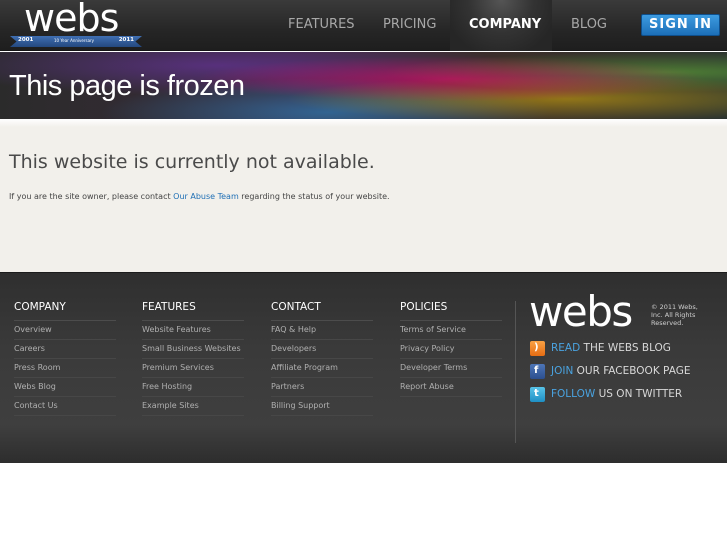 This screenshot has width=727, height=545. I want to click on anniversary-ribbon: 2001 10 Year Anniversary 2011, so click(76, 41).